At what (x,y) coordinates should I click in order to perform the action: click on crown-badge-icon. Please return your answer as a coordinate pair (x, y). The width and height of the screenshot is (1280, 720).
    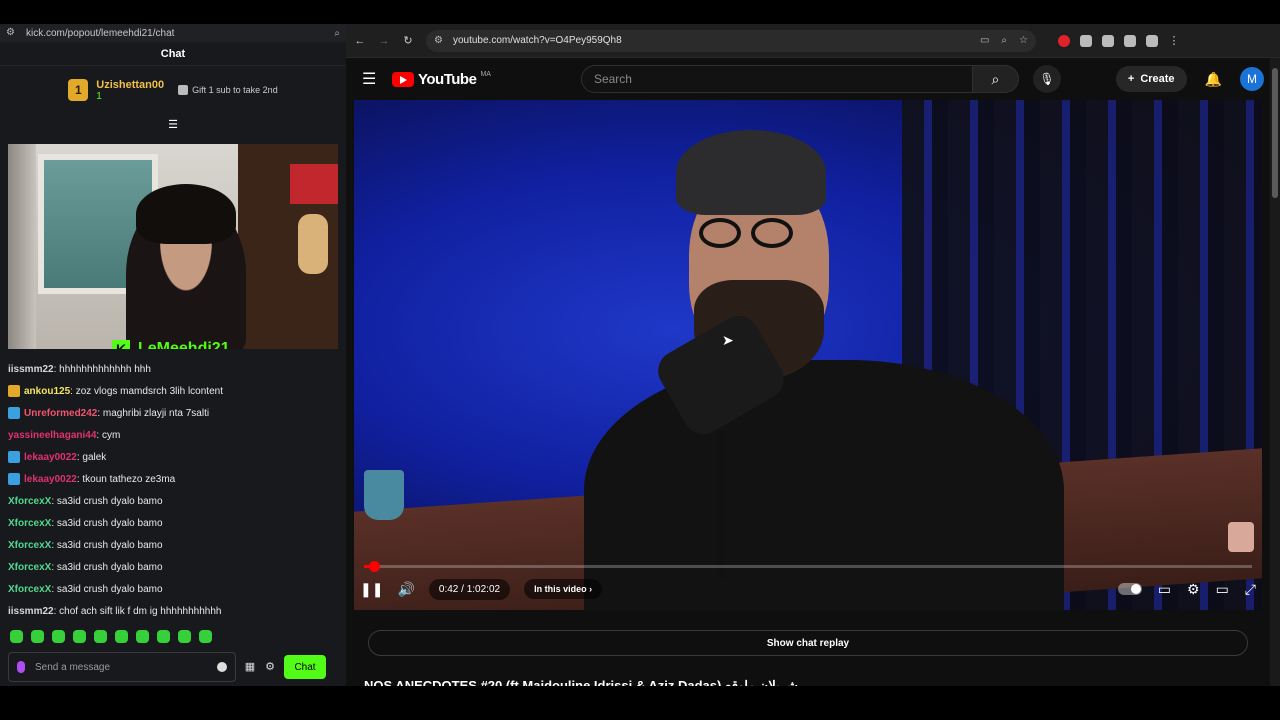
    Looking at the image, I should click on (14, 391).